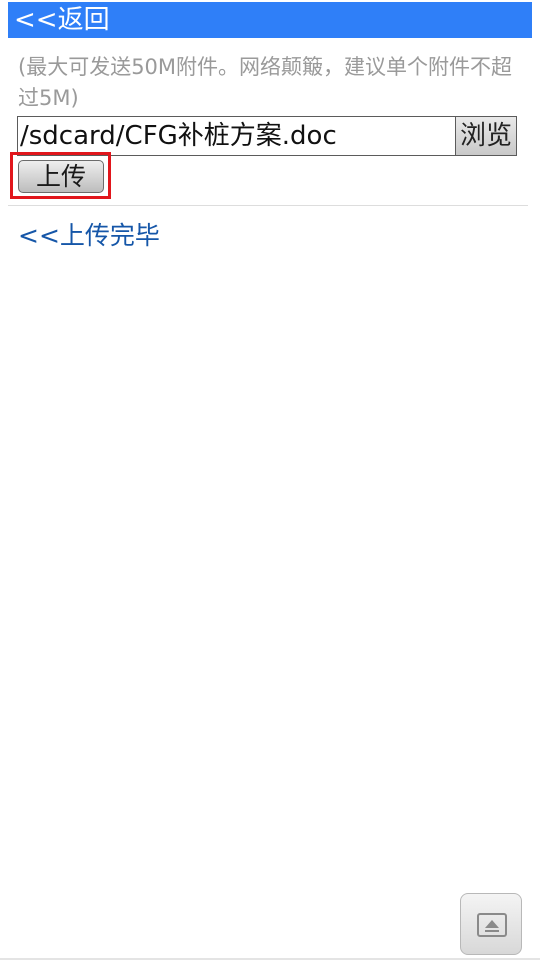  Describe the element at coordinates (268, 205) in the screenshot. I see `divider` at that location.